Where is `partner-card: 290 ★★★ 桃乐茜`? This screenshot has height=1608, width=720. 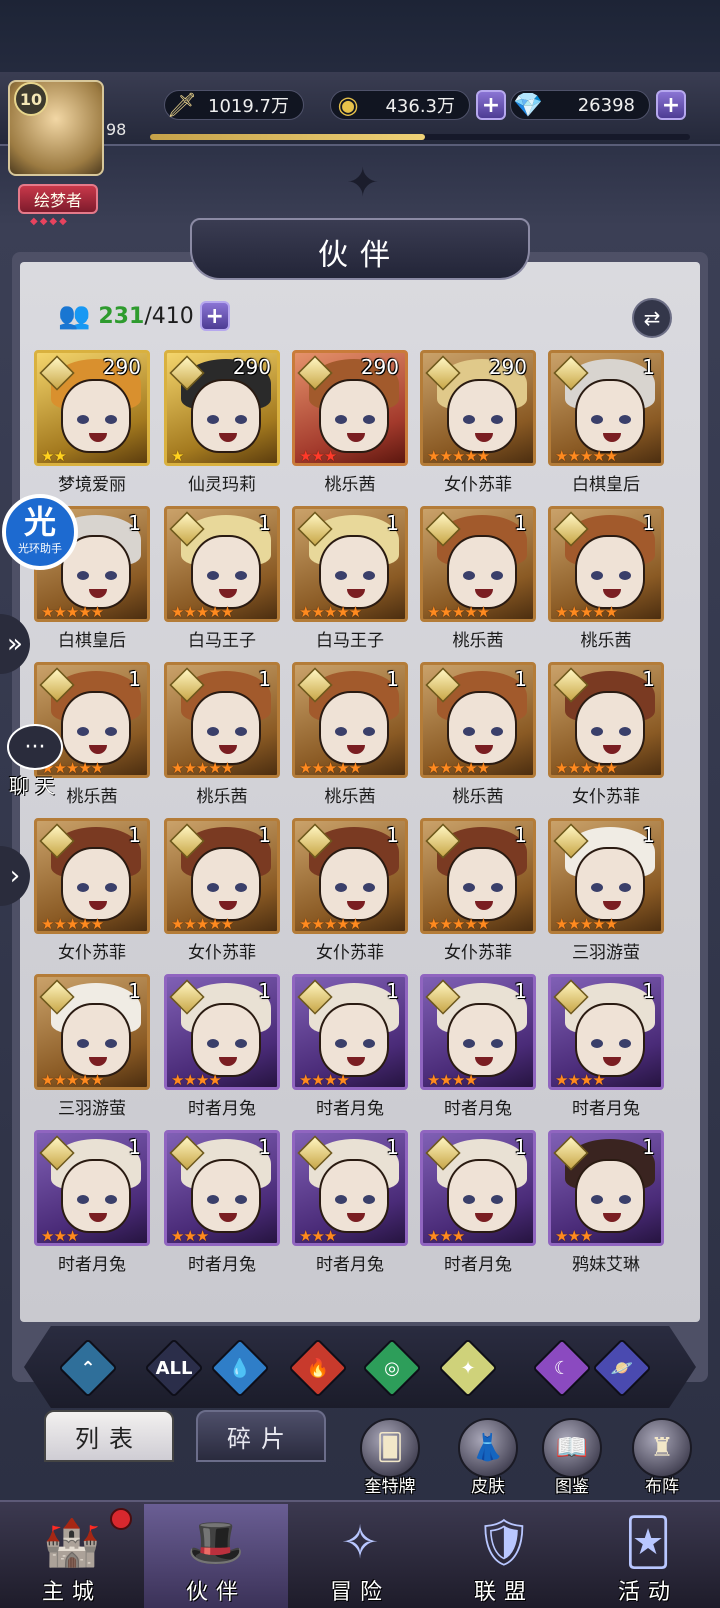
partner-card: 290 ★★★ 桃乐茜 is located at coordinates (350, 424).